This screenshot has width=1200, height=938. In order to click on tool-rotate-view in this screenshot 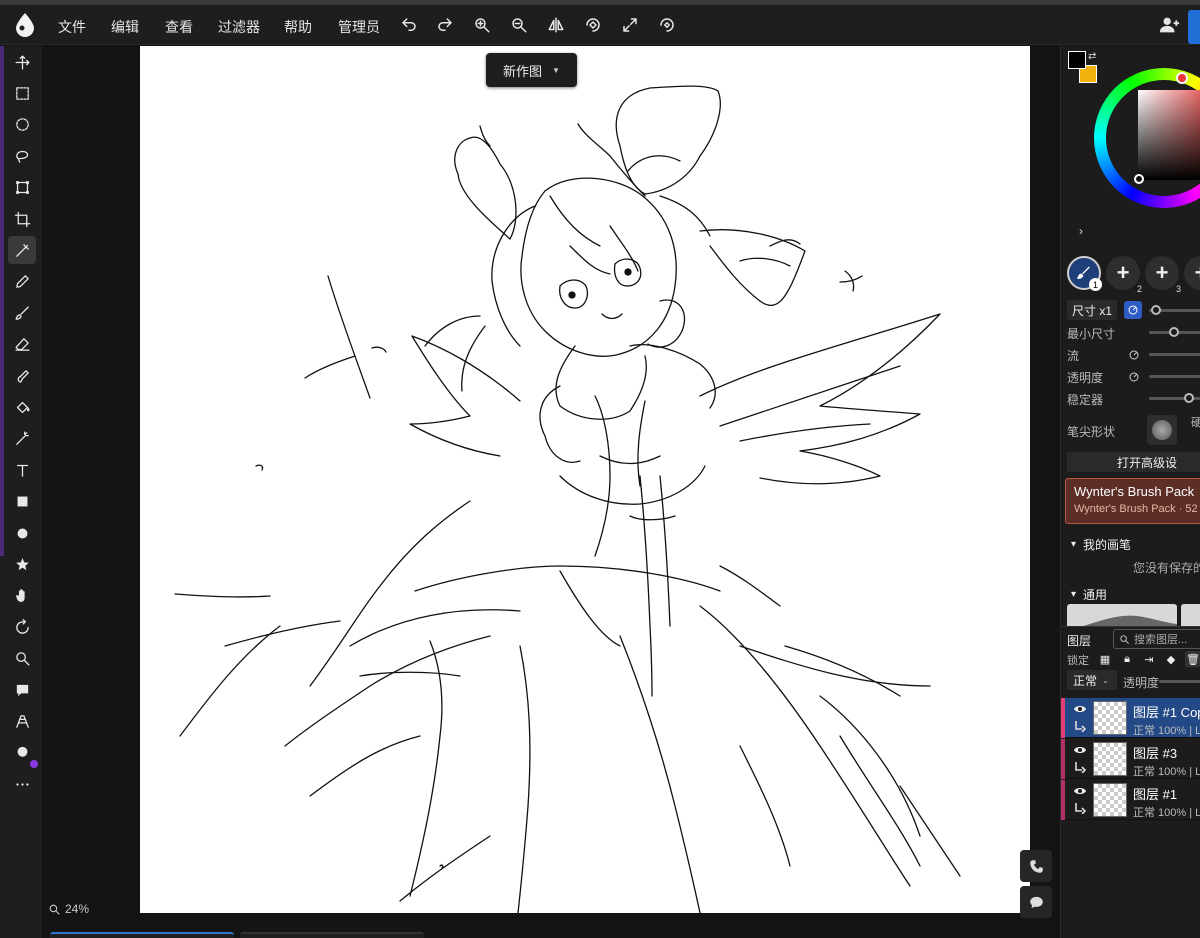, I will do `click(22, 627)`.